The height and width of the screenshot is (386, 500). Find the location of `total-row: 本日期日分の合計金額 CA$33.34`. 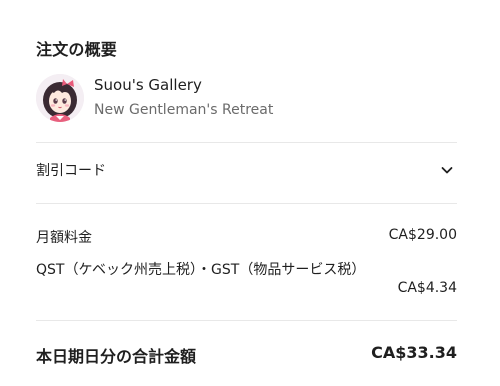

total-row: 本日期日分の合計金額 CA$33.34 is located at coordinates (246, 355).